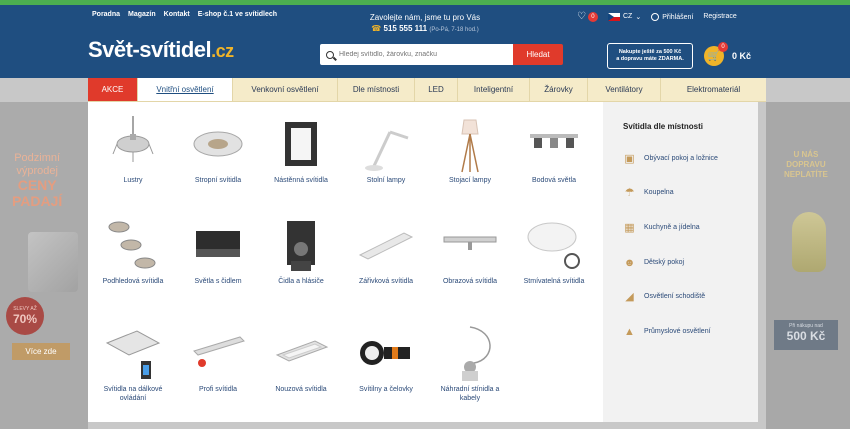 The image size is (850, 429). I want to click on cart-price: 0 Kč, so click(741, 56).